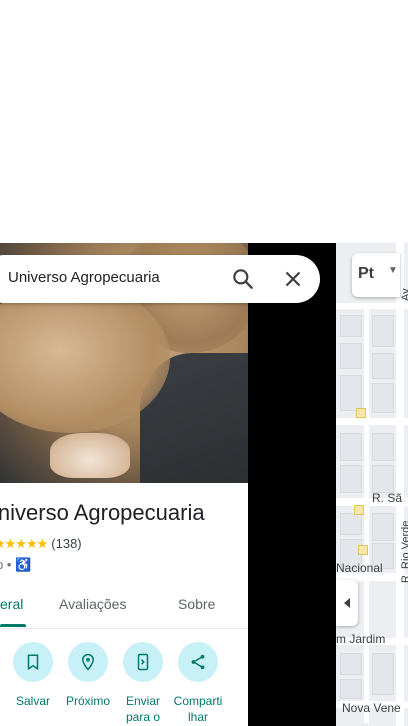 This screenshot has height=726, width=408. I want to click on bookmark-icon, so click(33, 662).